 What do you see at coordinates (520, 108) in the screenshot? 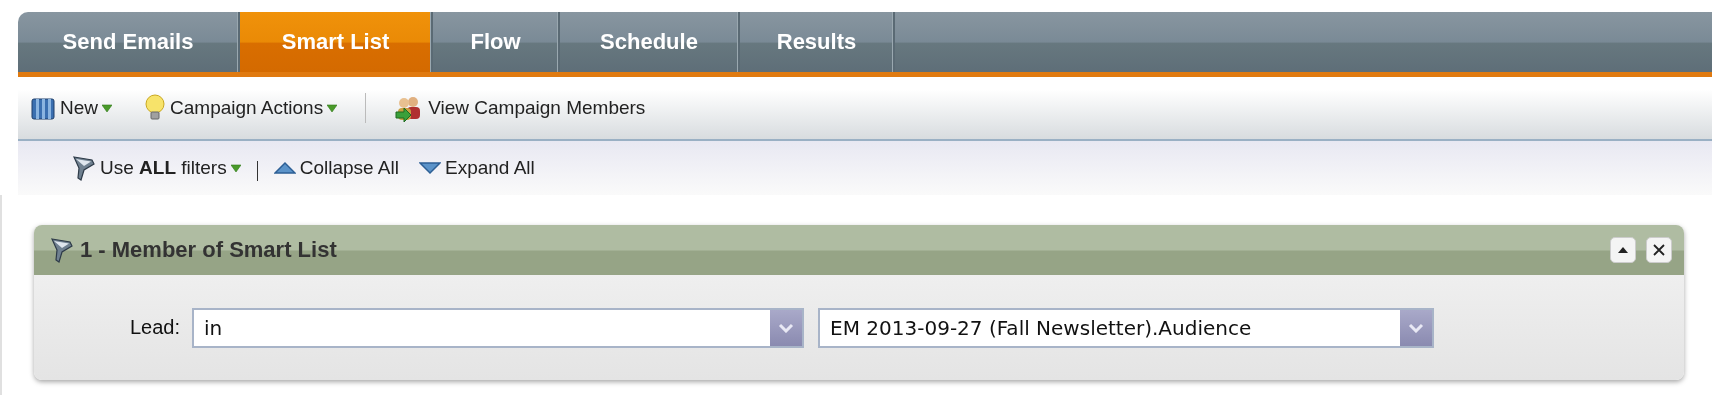
I see `toolbar-button: View Campaign Members` at bounding box center [520, 108].